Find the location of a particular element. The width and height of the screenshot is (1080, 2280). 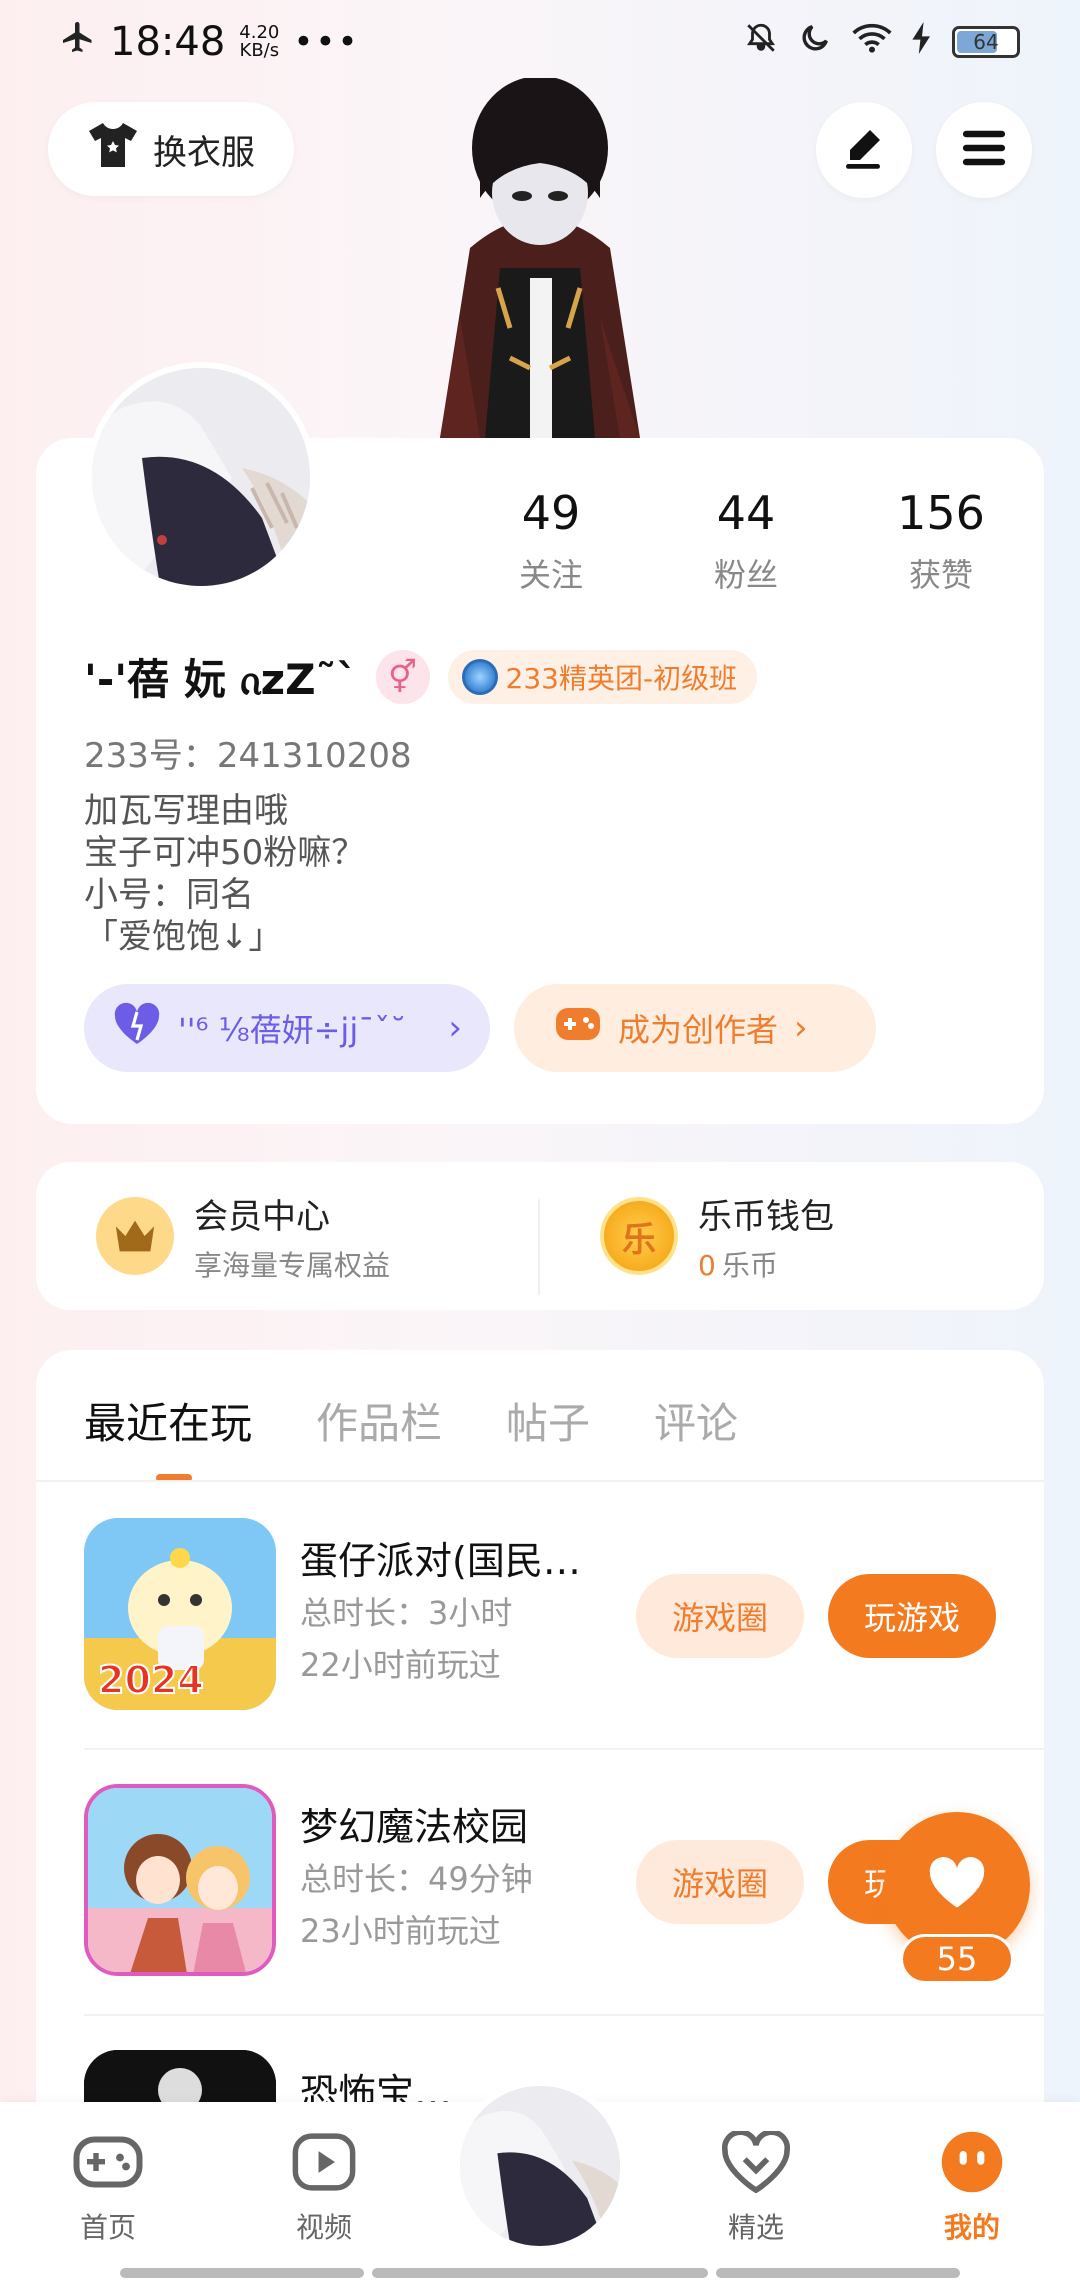

avatar is located at coordinates (201, 477).